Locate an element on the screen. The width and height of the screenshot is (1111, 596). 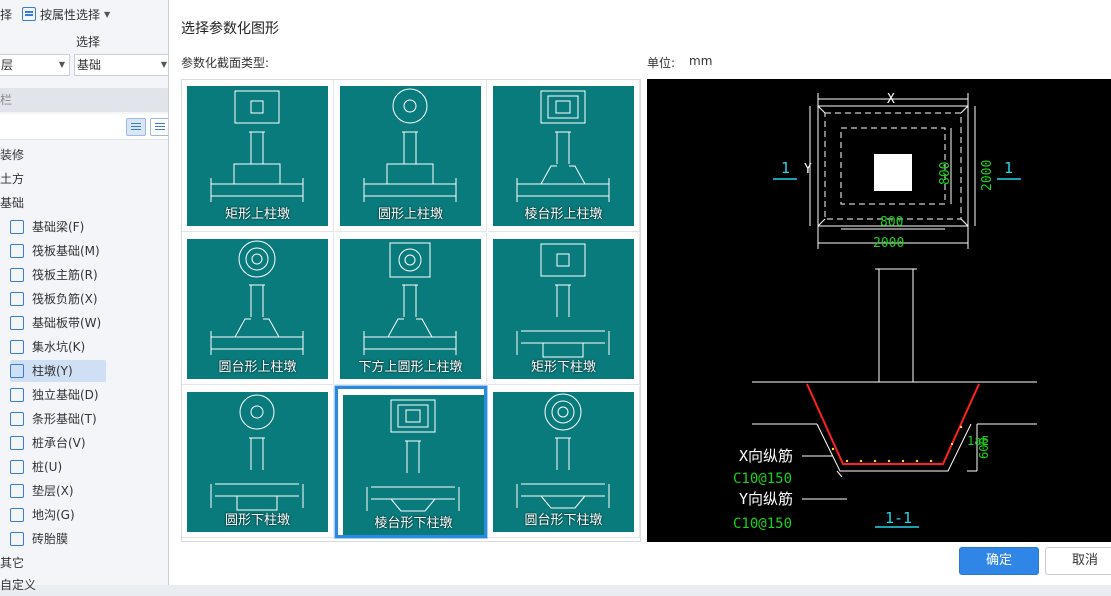
tree-item-label: 地沟(G) is located at coordinates (53, 515).